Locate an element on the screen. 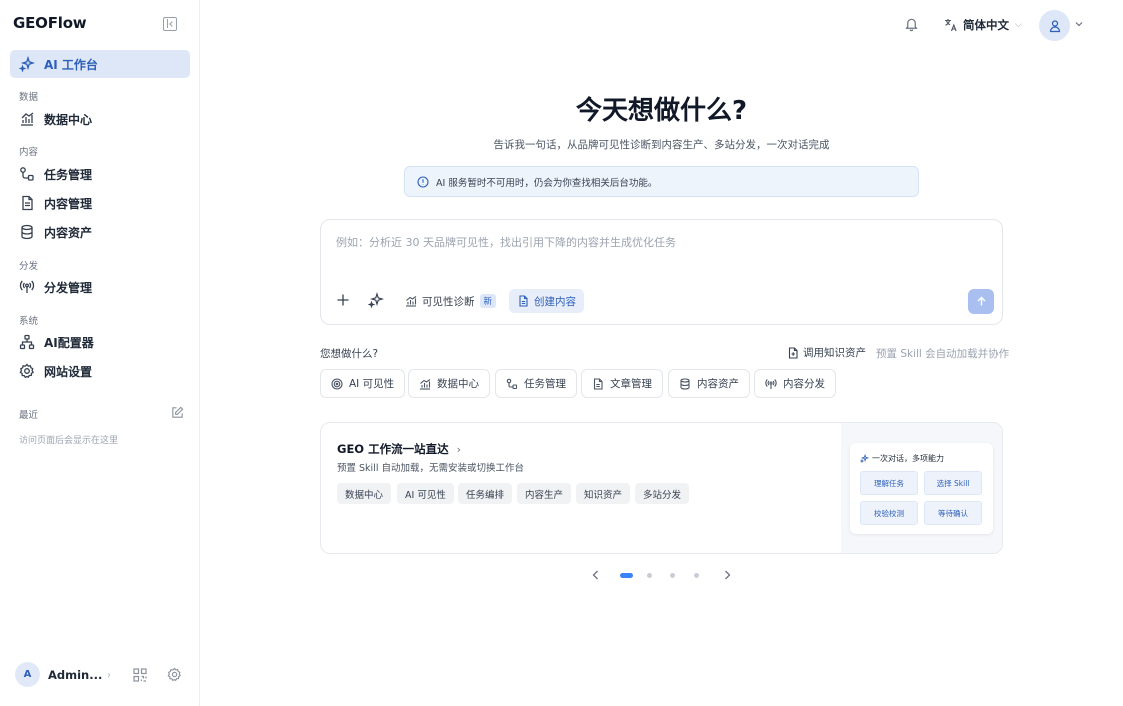 This screenshot has height=706, width=1123. page-title: 今天想做什么? is located at coordinates (661, 111).